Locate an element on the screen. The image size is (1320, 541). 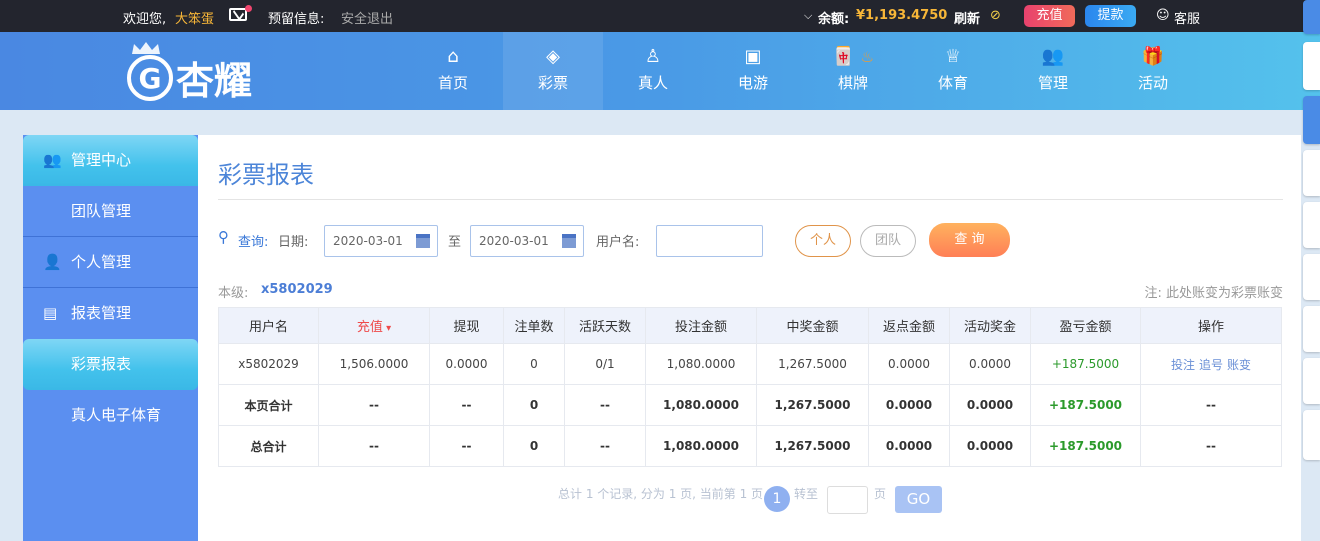
search-button: 查 询 is located at coordinates (969, 240).